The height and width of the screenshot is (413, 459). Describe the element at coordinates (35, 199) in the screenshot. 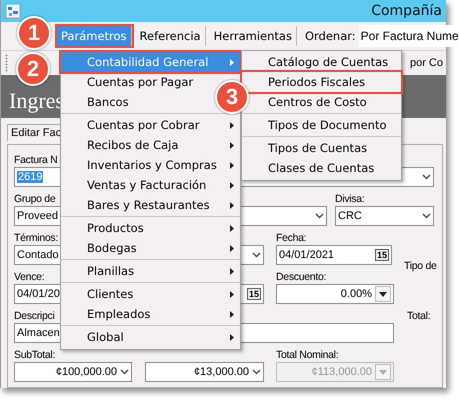

I see `field-label: Grupo de` at that location.